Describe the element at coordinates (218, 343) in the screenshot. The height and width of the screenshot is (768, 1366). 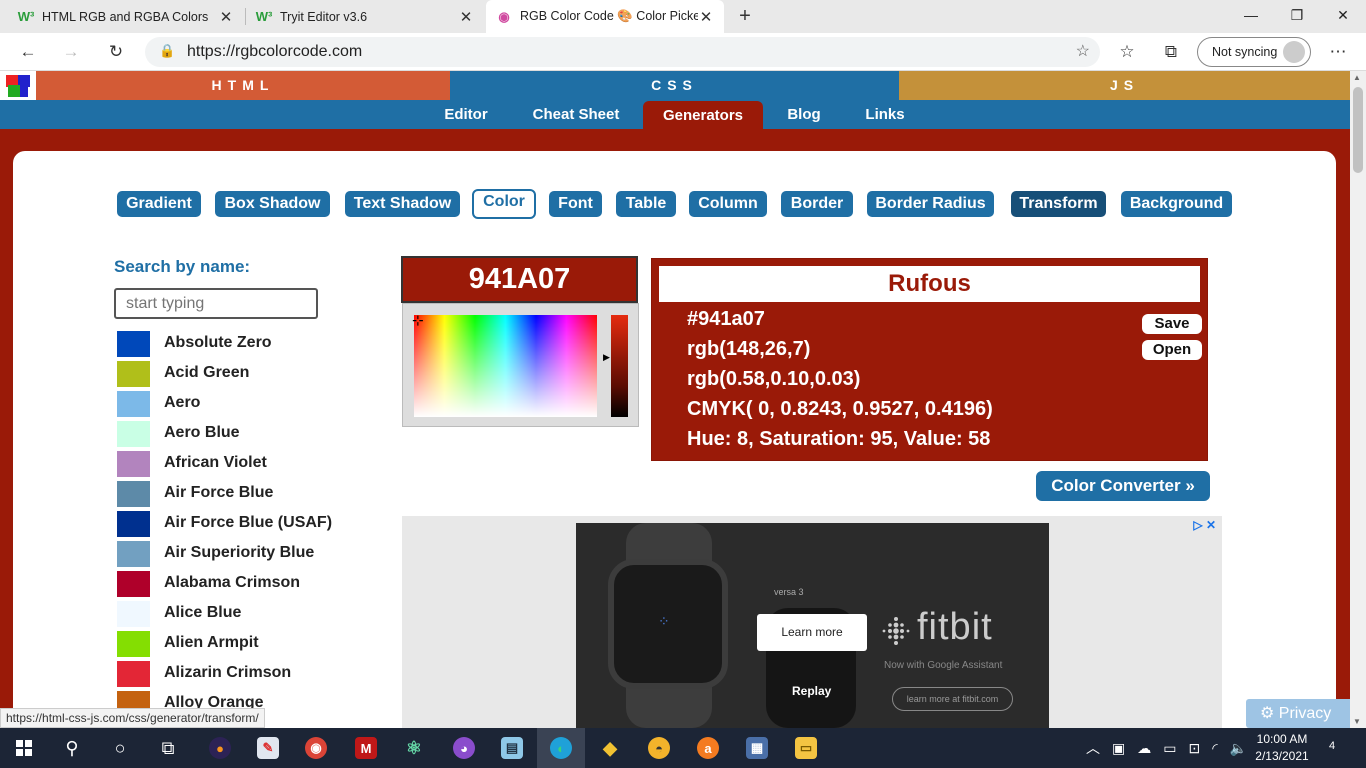
I see `color-list-name: Absolute Zero` at that location.